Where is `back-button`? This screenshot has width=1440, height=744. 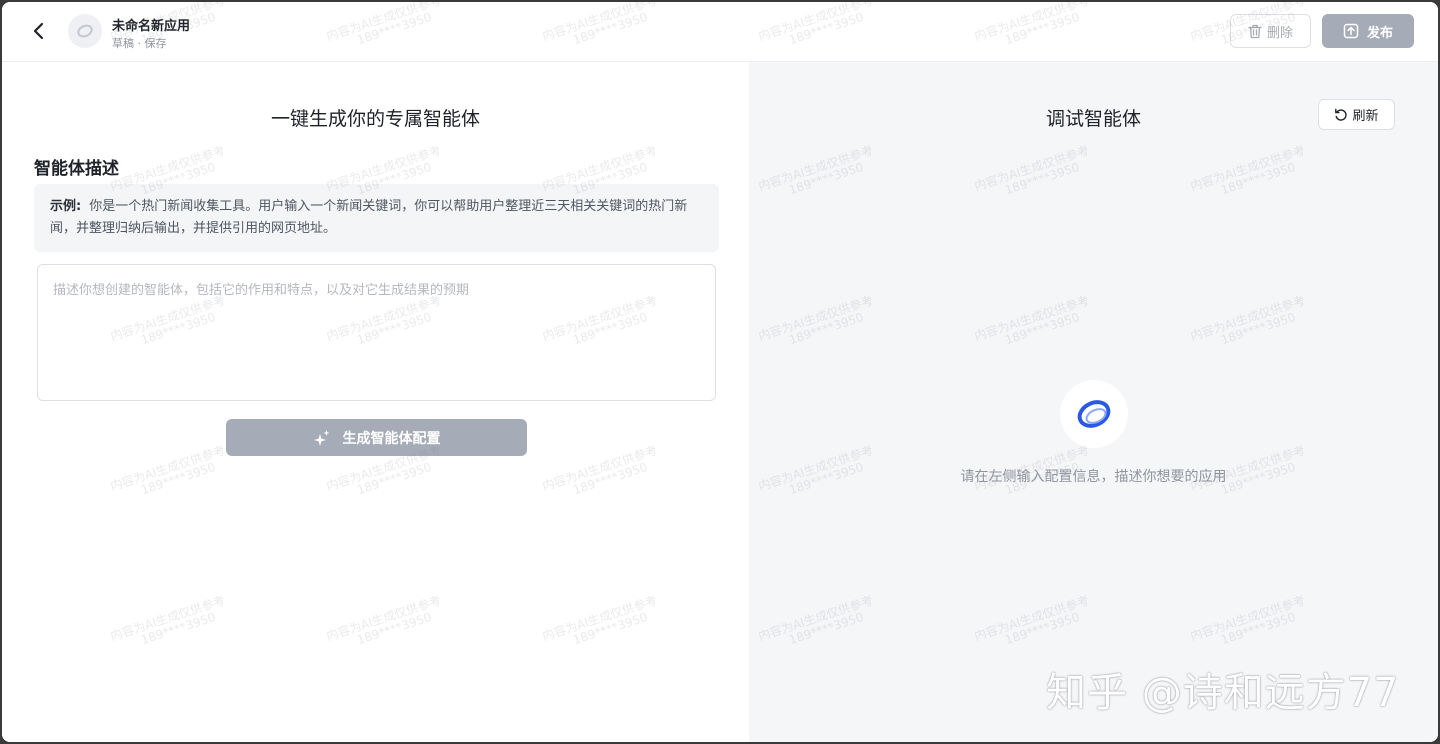
back-button is located at coordinates (39, 31).